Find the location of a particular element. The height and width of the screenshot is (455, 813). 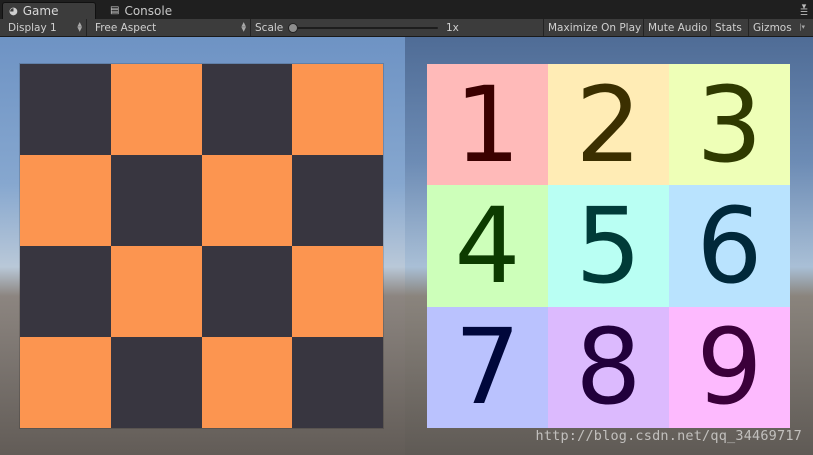

scale-value: 1x is located at coordinates (456, 27).